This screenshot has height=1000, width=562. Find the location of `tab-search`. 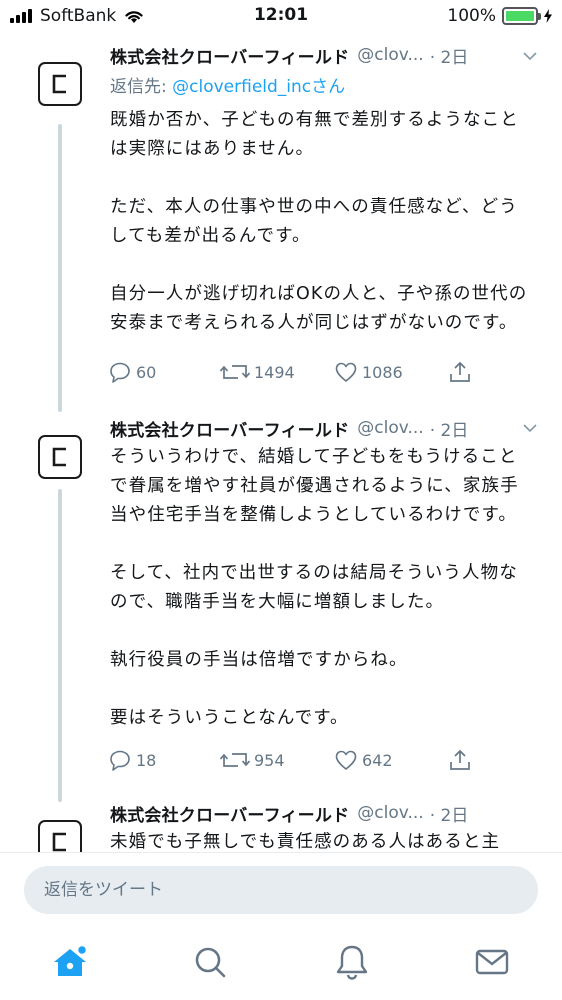

tab-search is located at coordinates (210, 962).